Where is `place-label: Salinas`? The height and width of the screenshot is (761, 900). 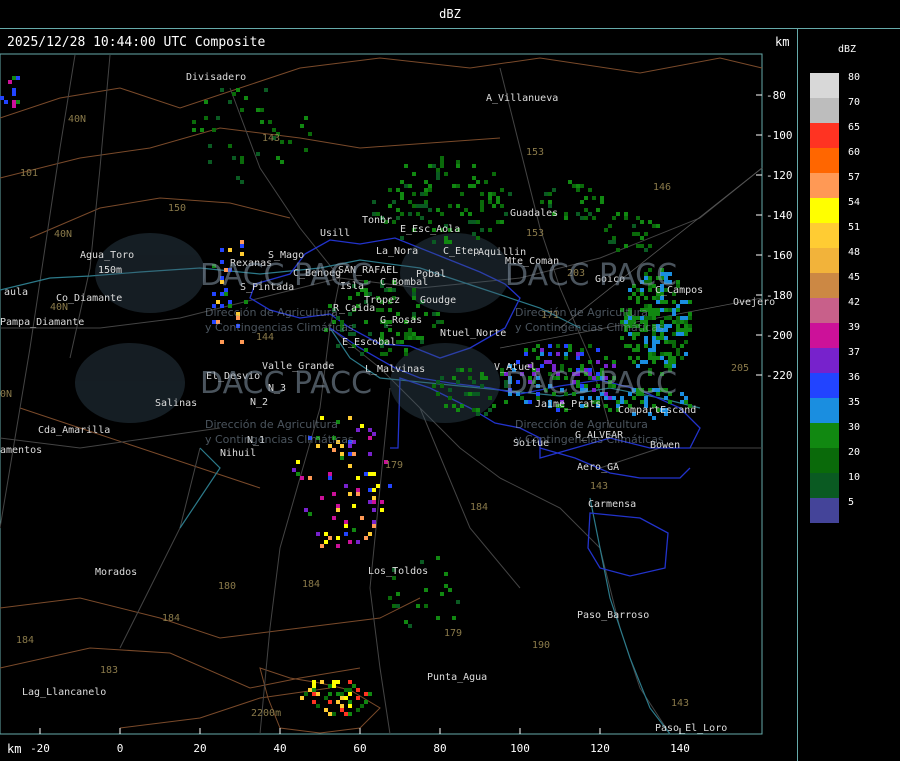
place-label: Salinas is located at coordinates (176, 403).